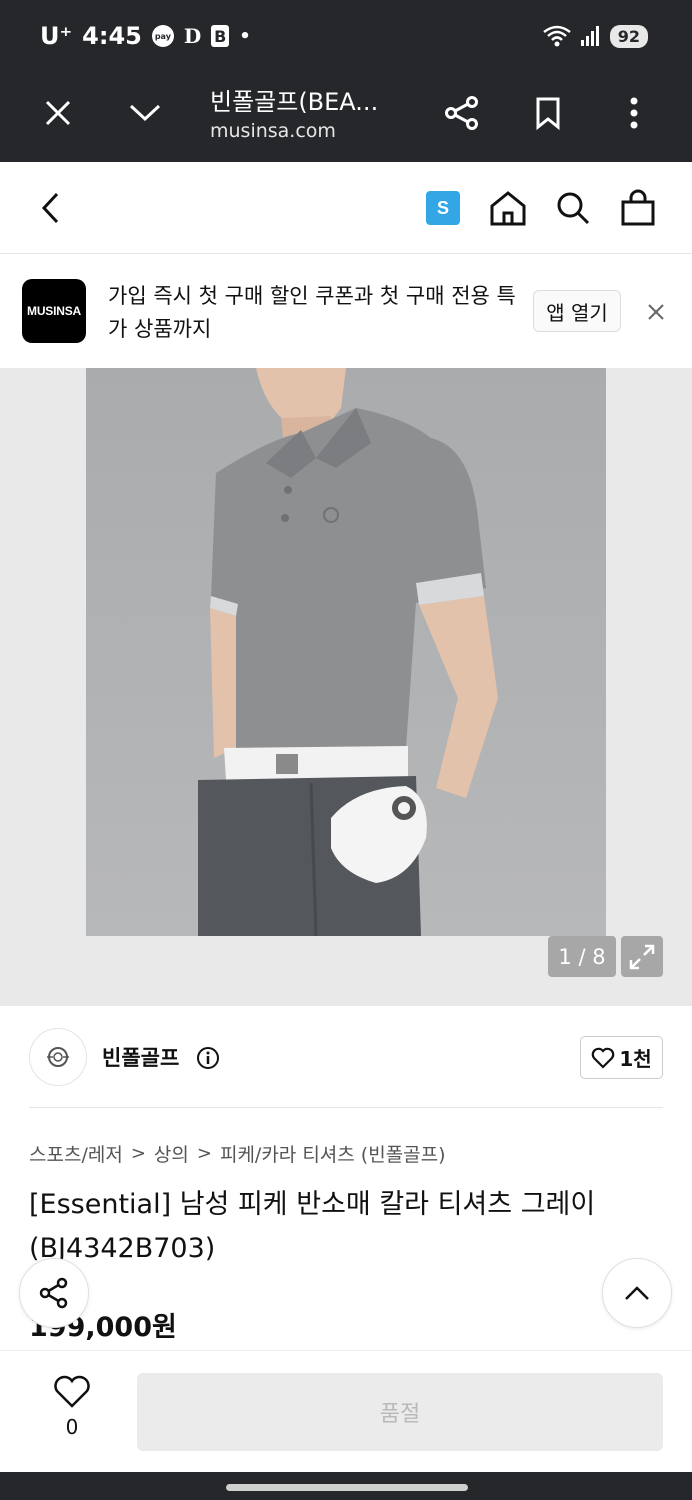 The image size is (692, 1500). What do you see at coordinates (140, 1057) in the screenshot?
I see `brand-name: 빈폴골프` at bounding box center [140, 1057].